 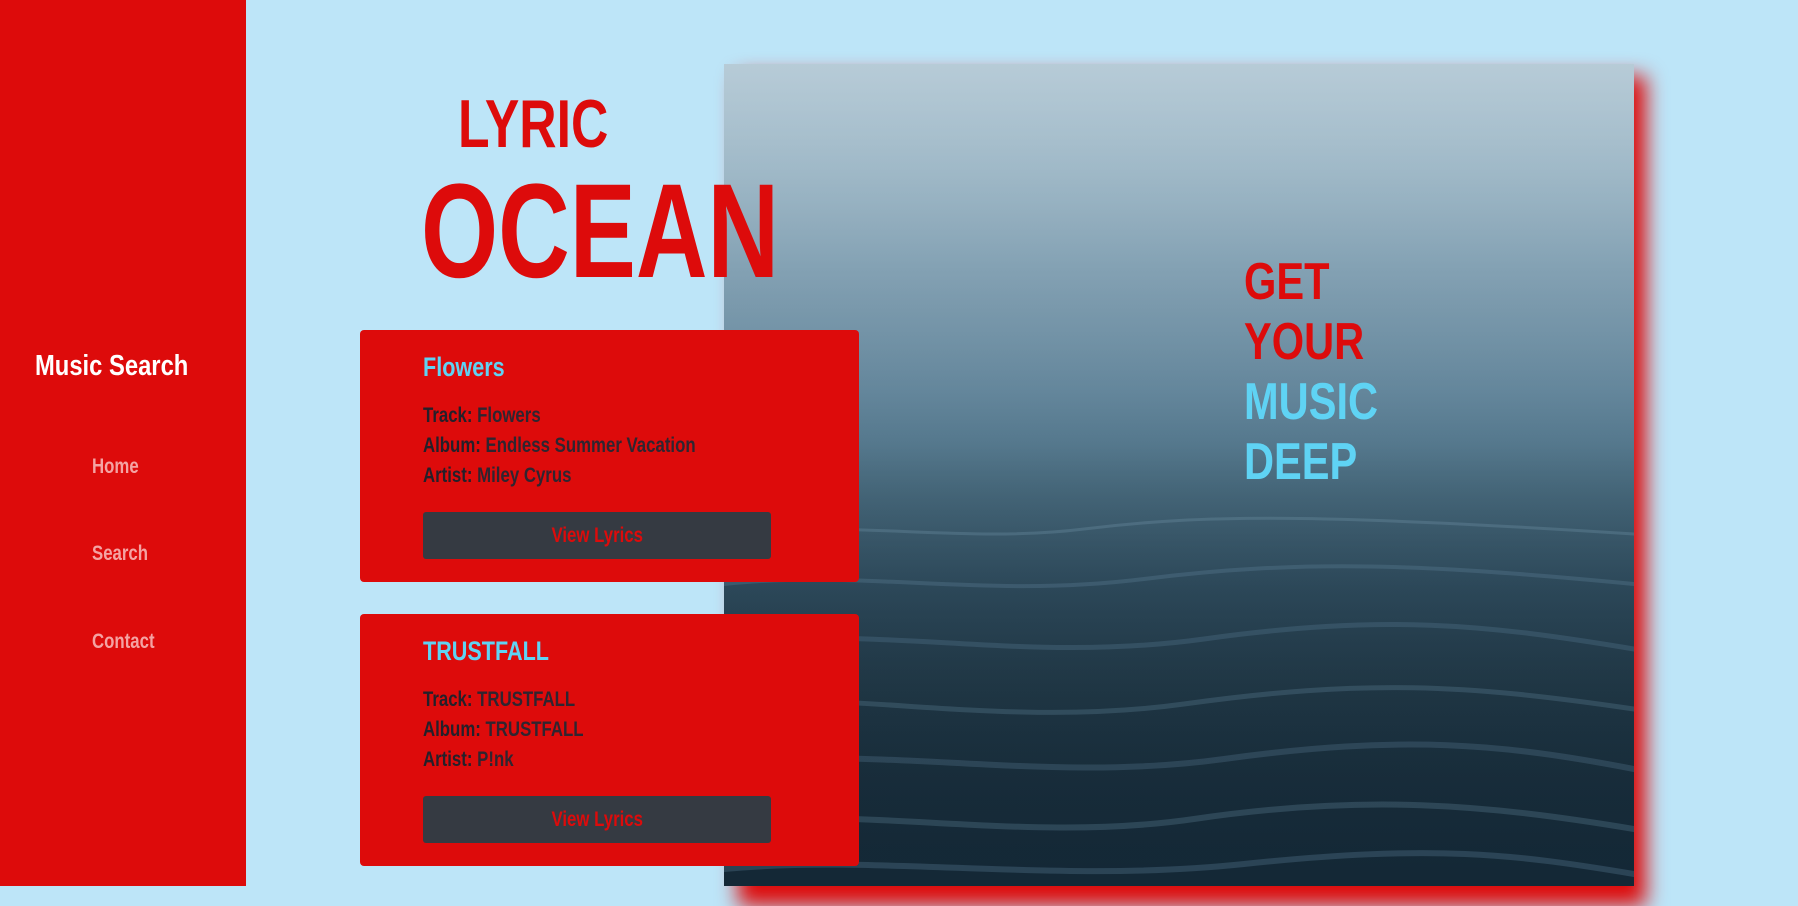 I want to click on tagline-word-your: YOUR, so click(x=1304, y=342).